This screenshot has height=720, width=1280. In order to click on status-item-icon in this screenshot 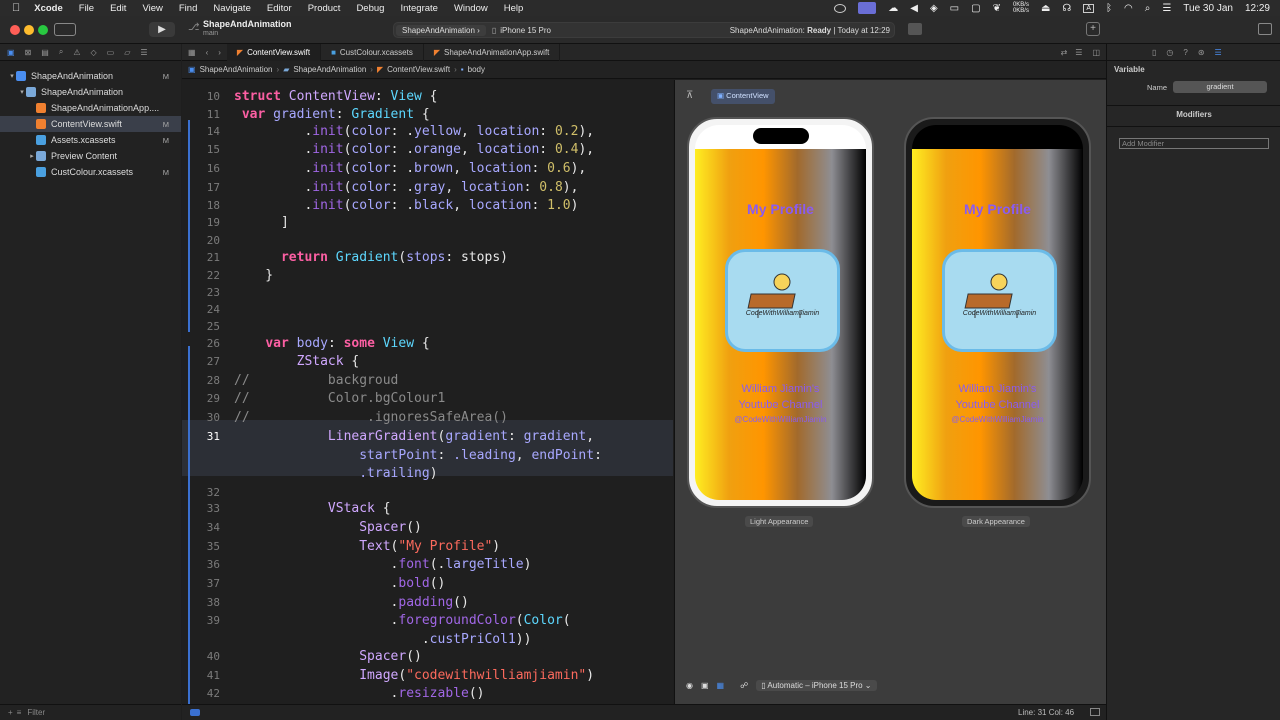, I will do `click(840, 8)`.